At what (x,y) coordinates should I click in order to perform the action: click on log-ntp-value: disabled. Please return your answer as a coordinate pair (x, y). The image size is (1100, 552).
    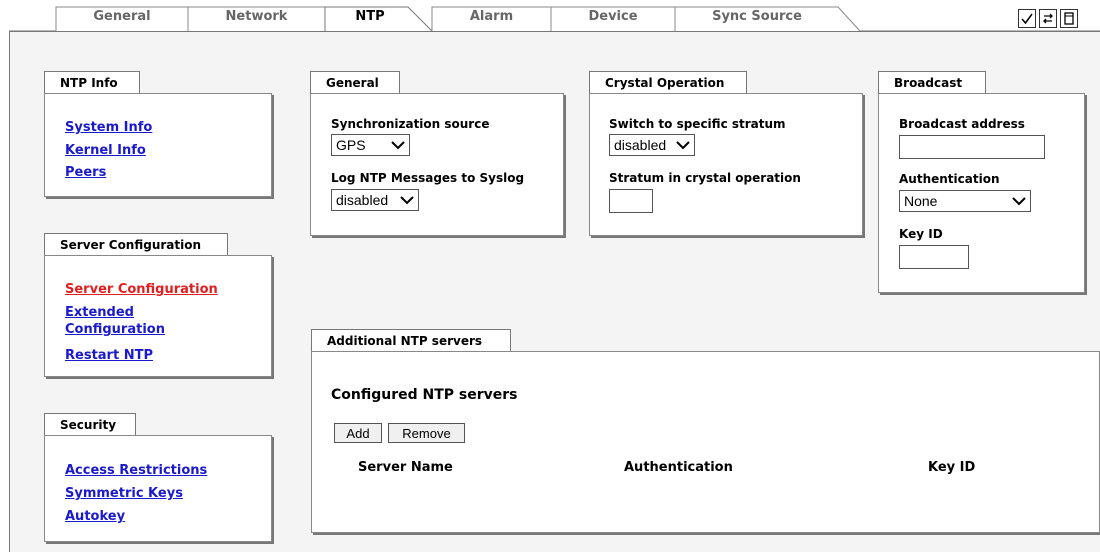
    Looking at the image, I should click on (362, 200).